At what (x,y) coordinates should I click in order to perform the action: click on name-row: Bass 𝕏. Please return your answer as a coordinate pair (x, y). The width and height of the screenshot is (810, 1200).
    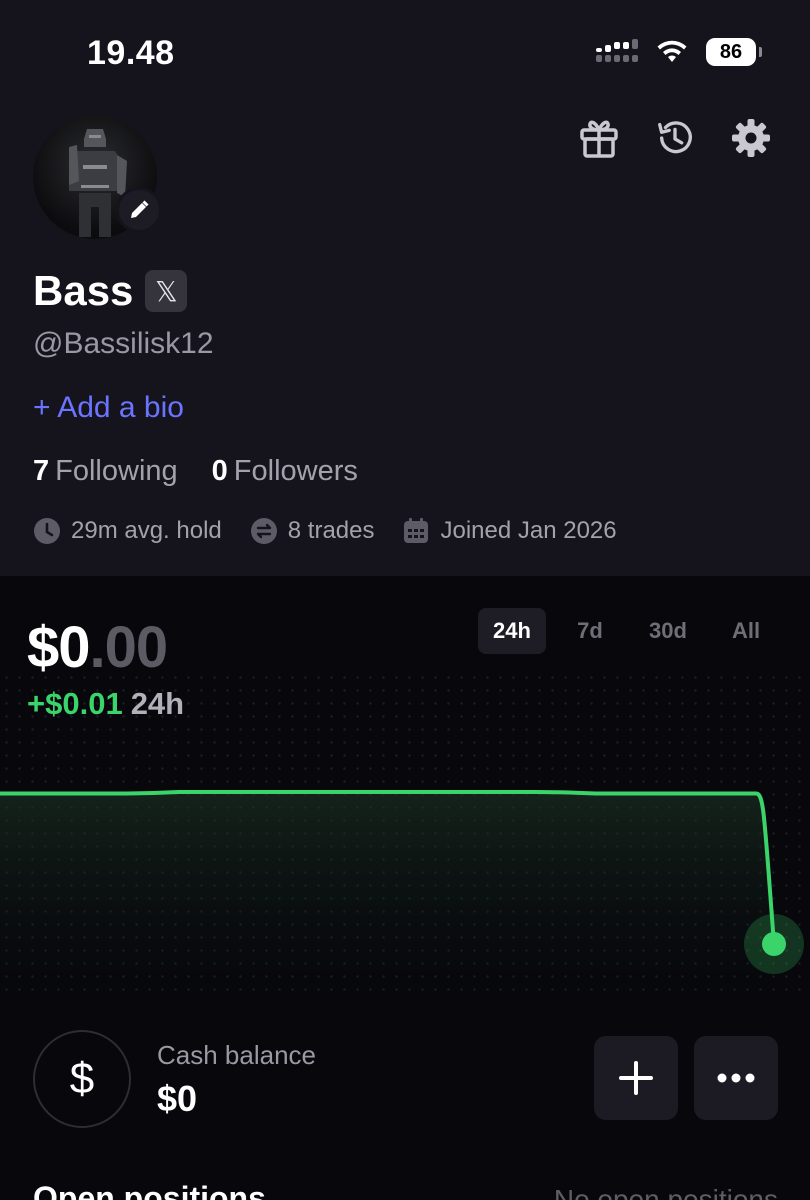
    Looking at the image, I should click on (110, 291).